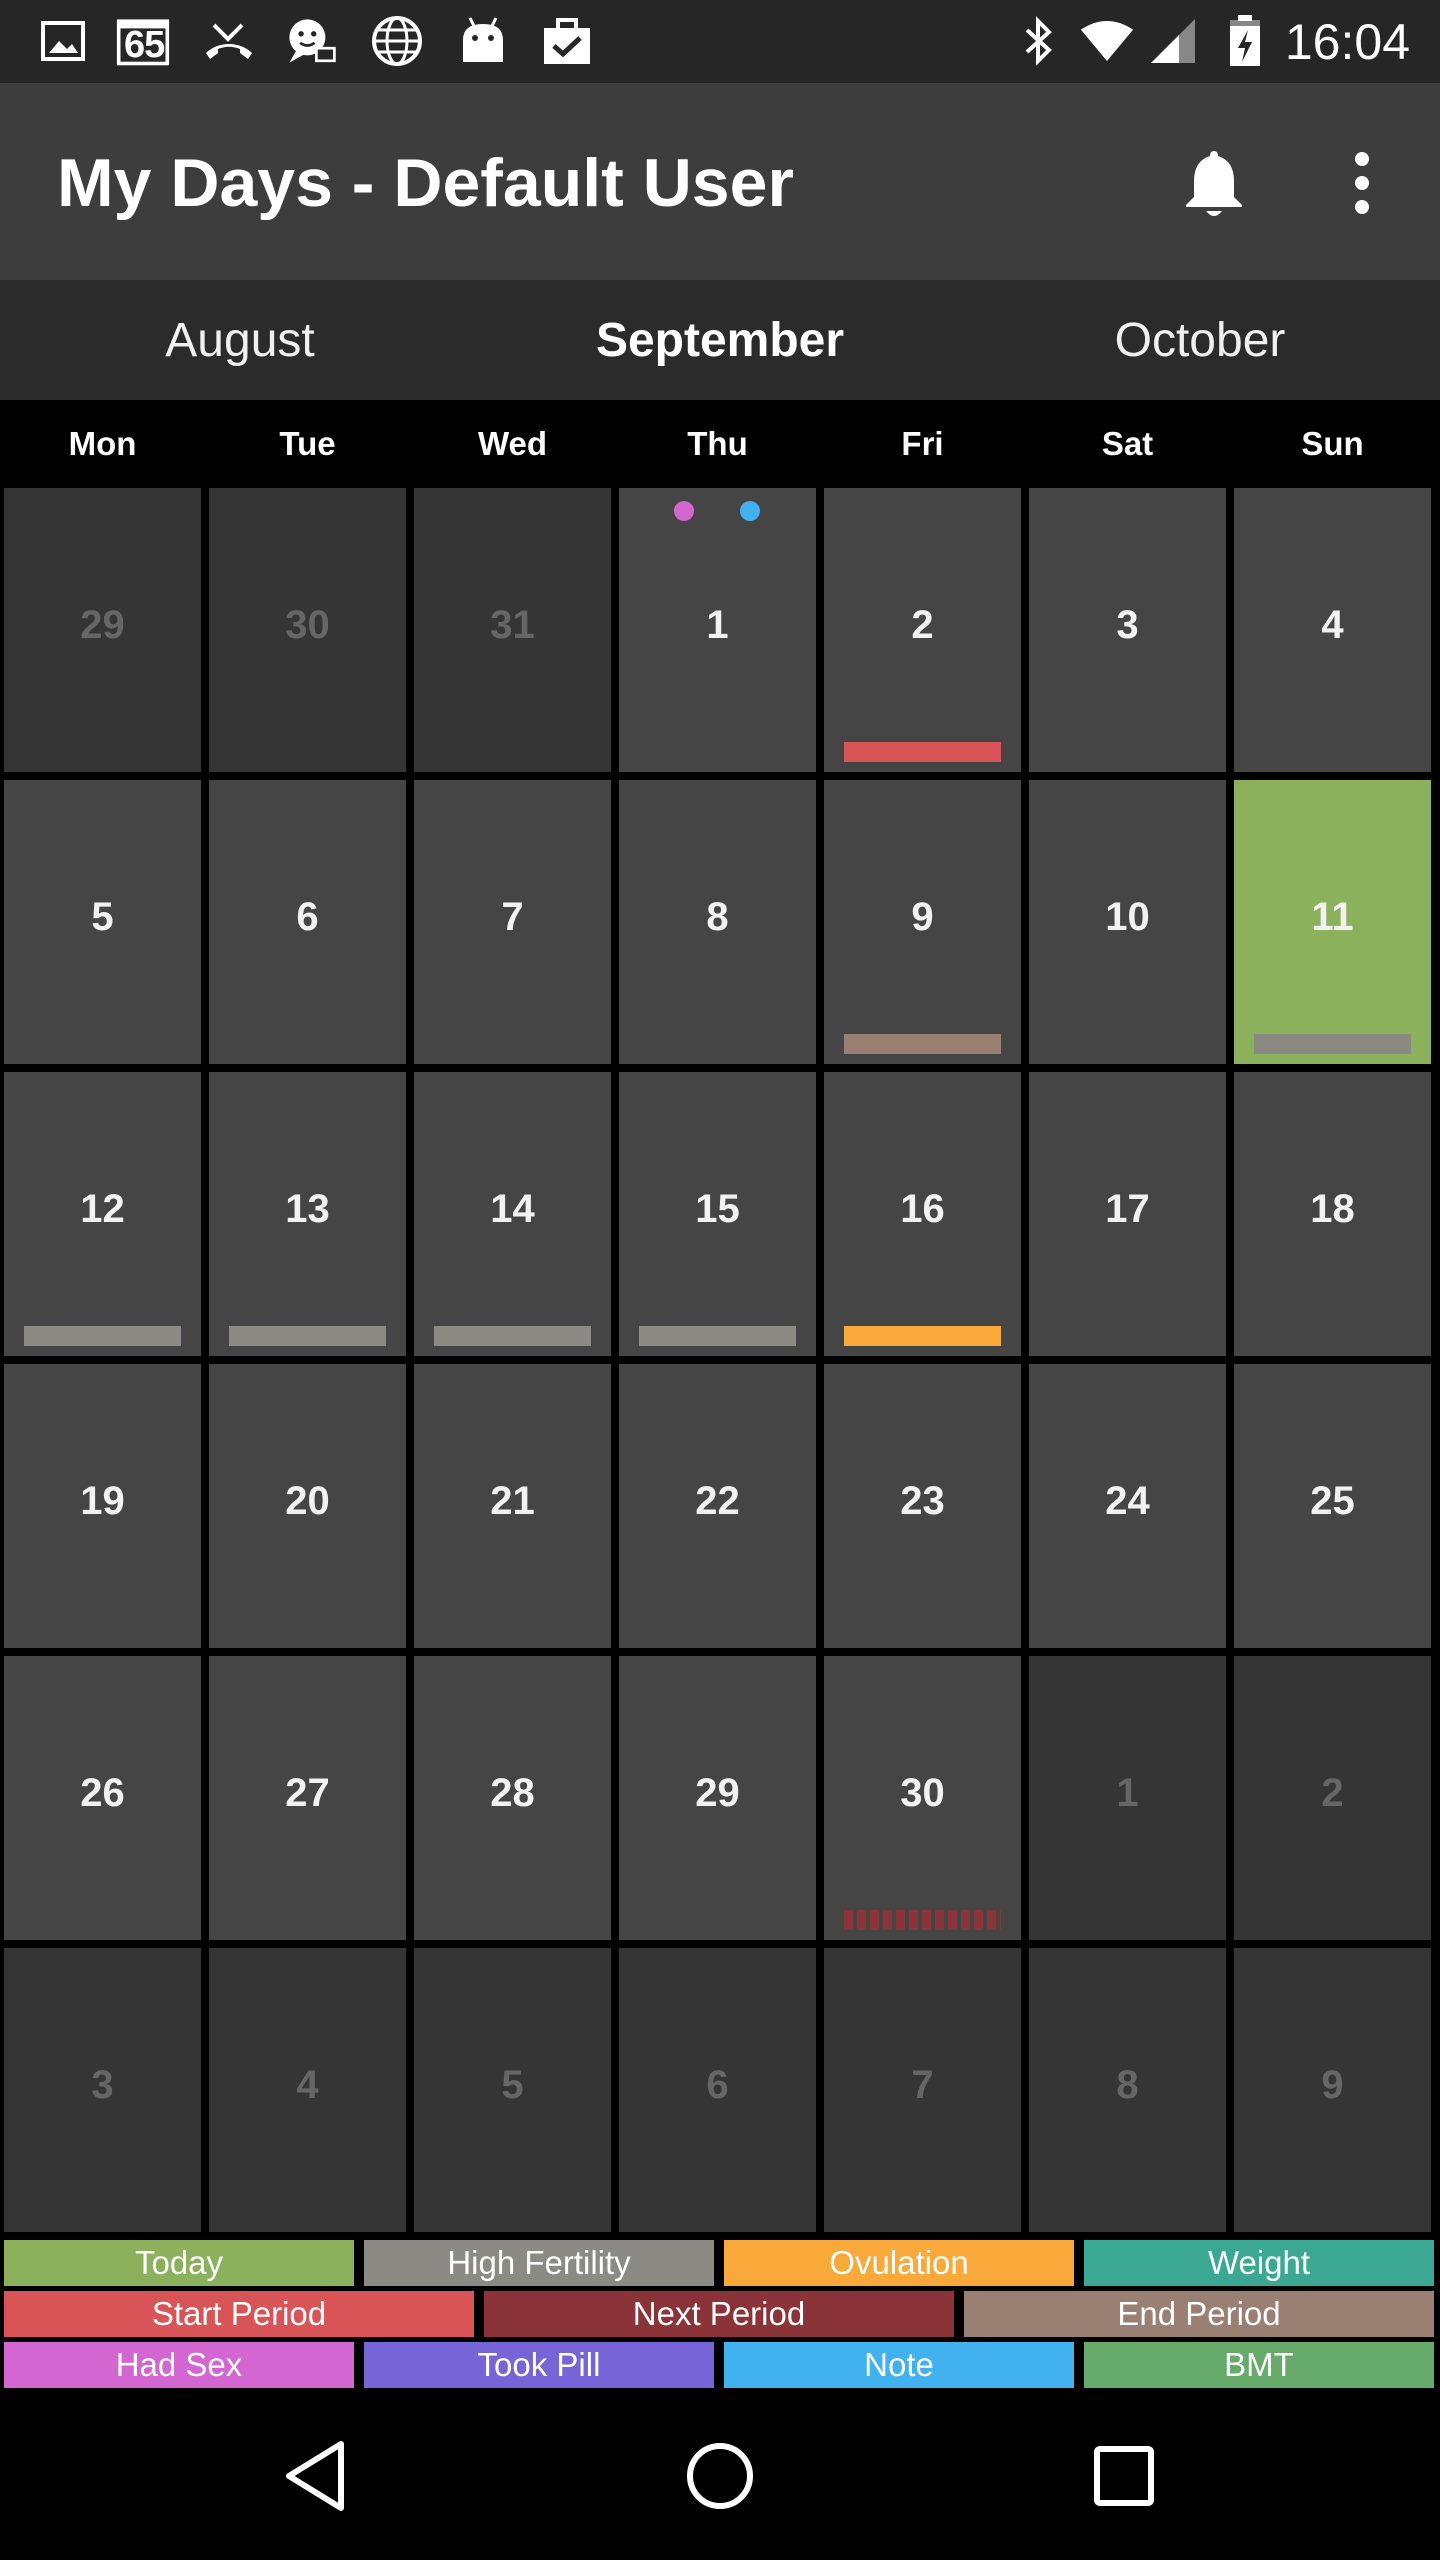 The width and height of the screenshot is (1440, 2560). What do you see at coordinates (1332, 1209) in the screenshot?
I see `day-number: 18` at bounding box center [1332, 1209].